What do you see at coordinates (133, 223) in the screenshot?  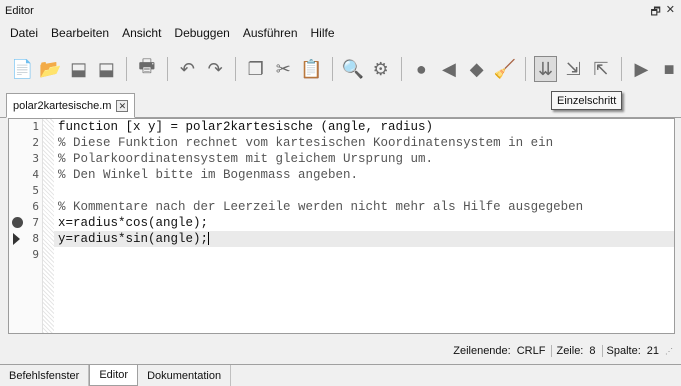 I see `code-line: x=radius*cos(angle);` at bounding box center [133, 223].